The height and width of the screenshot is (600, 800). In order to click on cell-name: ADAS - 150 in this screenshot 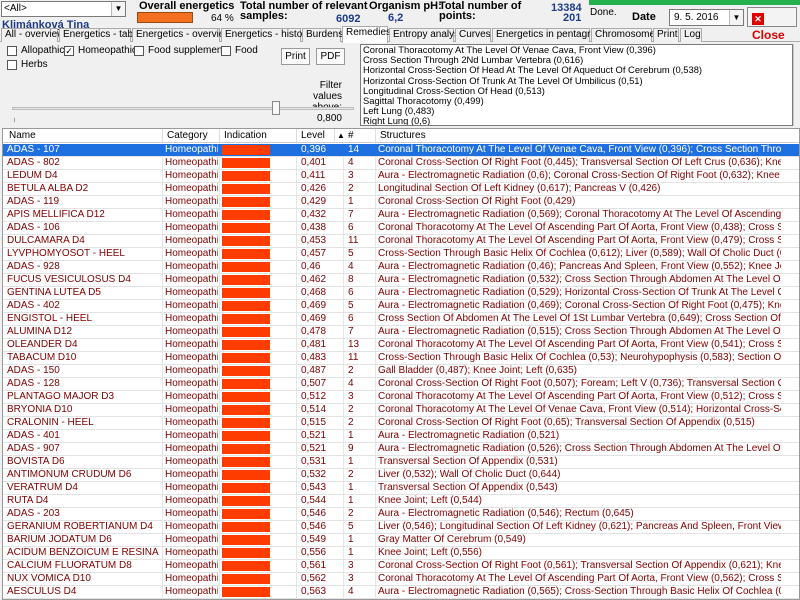, I will do `click(33, 370)`.